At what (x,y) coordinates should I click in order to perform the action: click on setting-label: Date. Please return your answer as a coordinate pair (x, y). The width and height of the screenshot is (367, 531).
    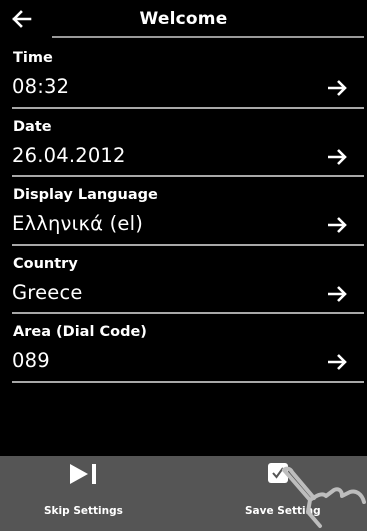
    Looking at the image, I should click on (32, 126).